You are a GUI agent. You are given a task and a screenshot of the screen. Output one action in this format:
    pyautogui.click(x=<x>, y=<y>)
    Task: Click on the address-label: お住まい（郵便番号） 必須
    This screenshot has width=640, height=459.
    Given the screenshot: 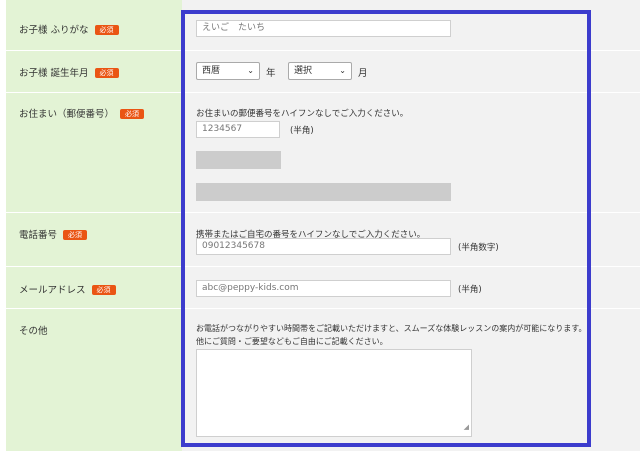 What is the action you would take?
    pyautogui.click(x=82, y=113)
    